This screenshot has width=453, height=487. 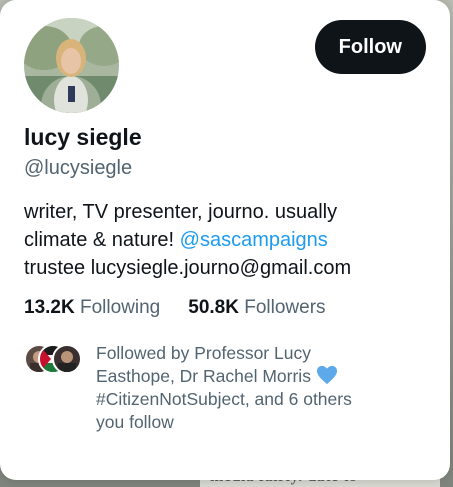 I want to click on display-name: lucy siegle, so click(x=225, y=137).